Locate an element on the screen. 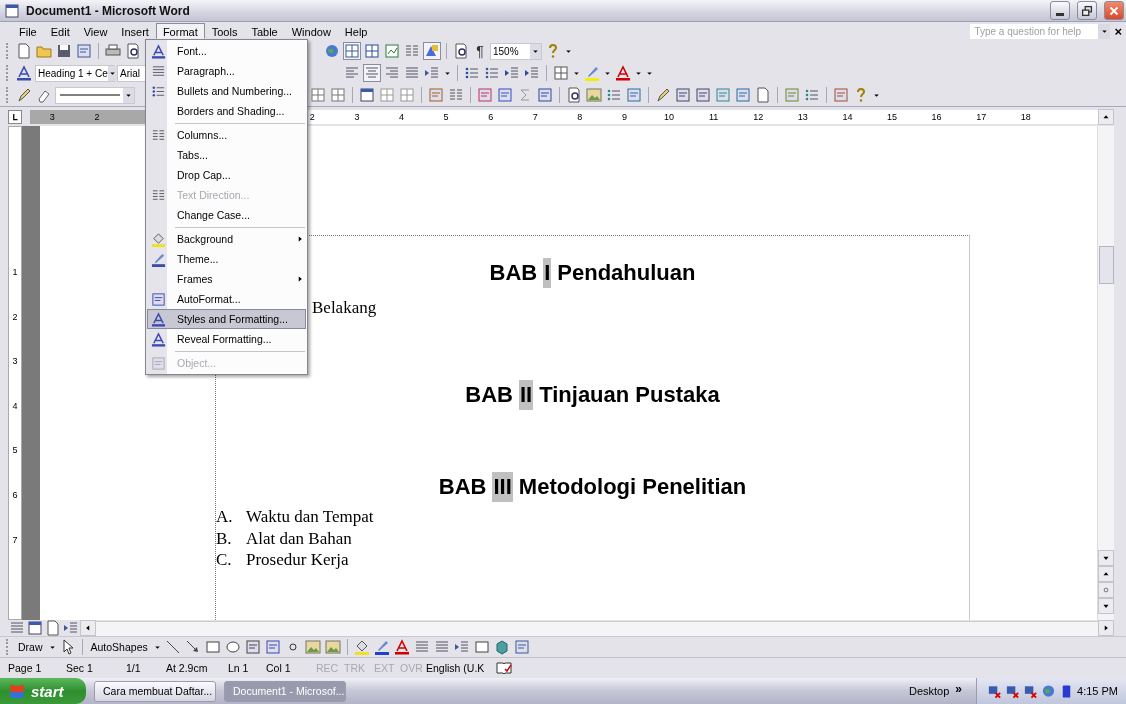  list-marker: C. is located at coordinates (224, 560).